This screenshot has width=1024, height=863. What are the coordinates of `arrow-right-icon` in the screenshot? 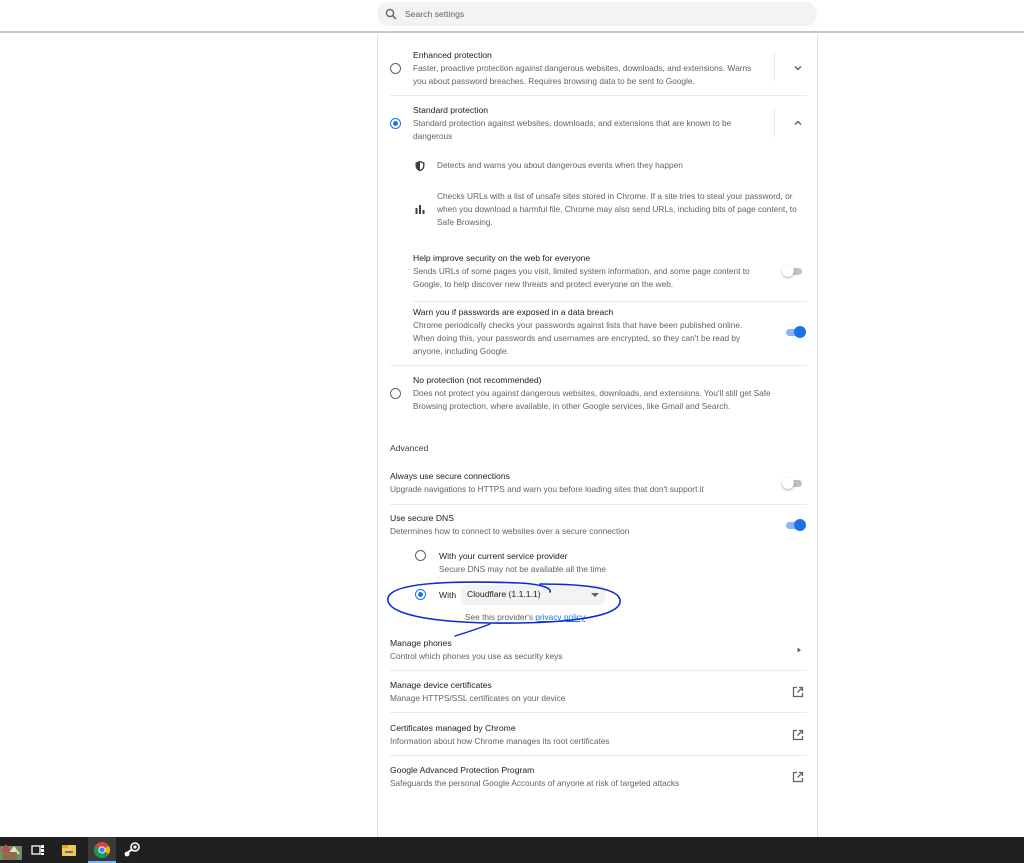 It's located at (799, 650).